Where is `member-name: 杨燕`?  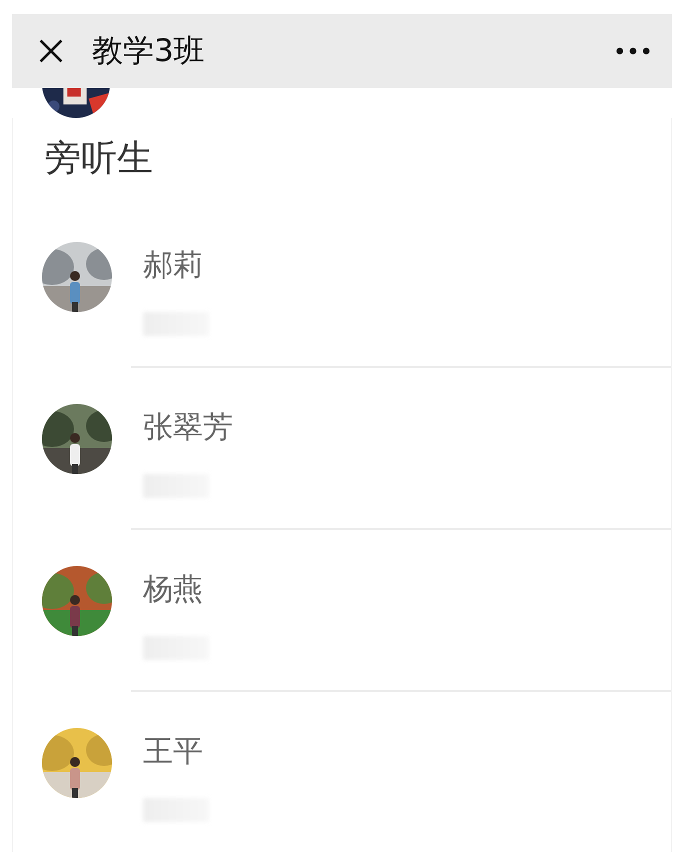 member-name: 杨燕 is located at coordinates (173, 590).